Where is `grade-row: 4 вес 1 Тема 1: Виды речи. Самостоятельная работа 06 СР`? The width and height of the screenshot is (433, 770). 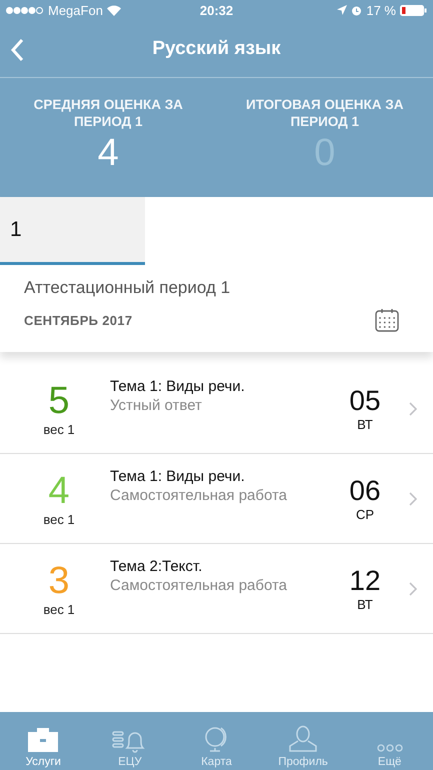 grade-row: 4 вес 1 Тема 1: Виды речи. Самостоятельная работа 06 СР is located at coordinates (216, 499).